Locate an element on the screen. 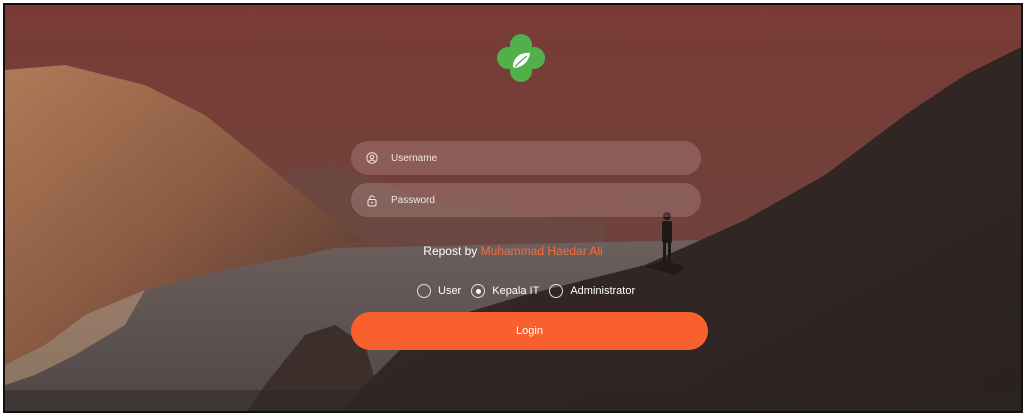  credit-prefix: Repost by is located at coordinates (452, 251).